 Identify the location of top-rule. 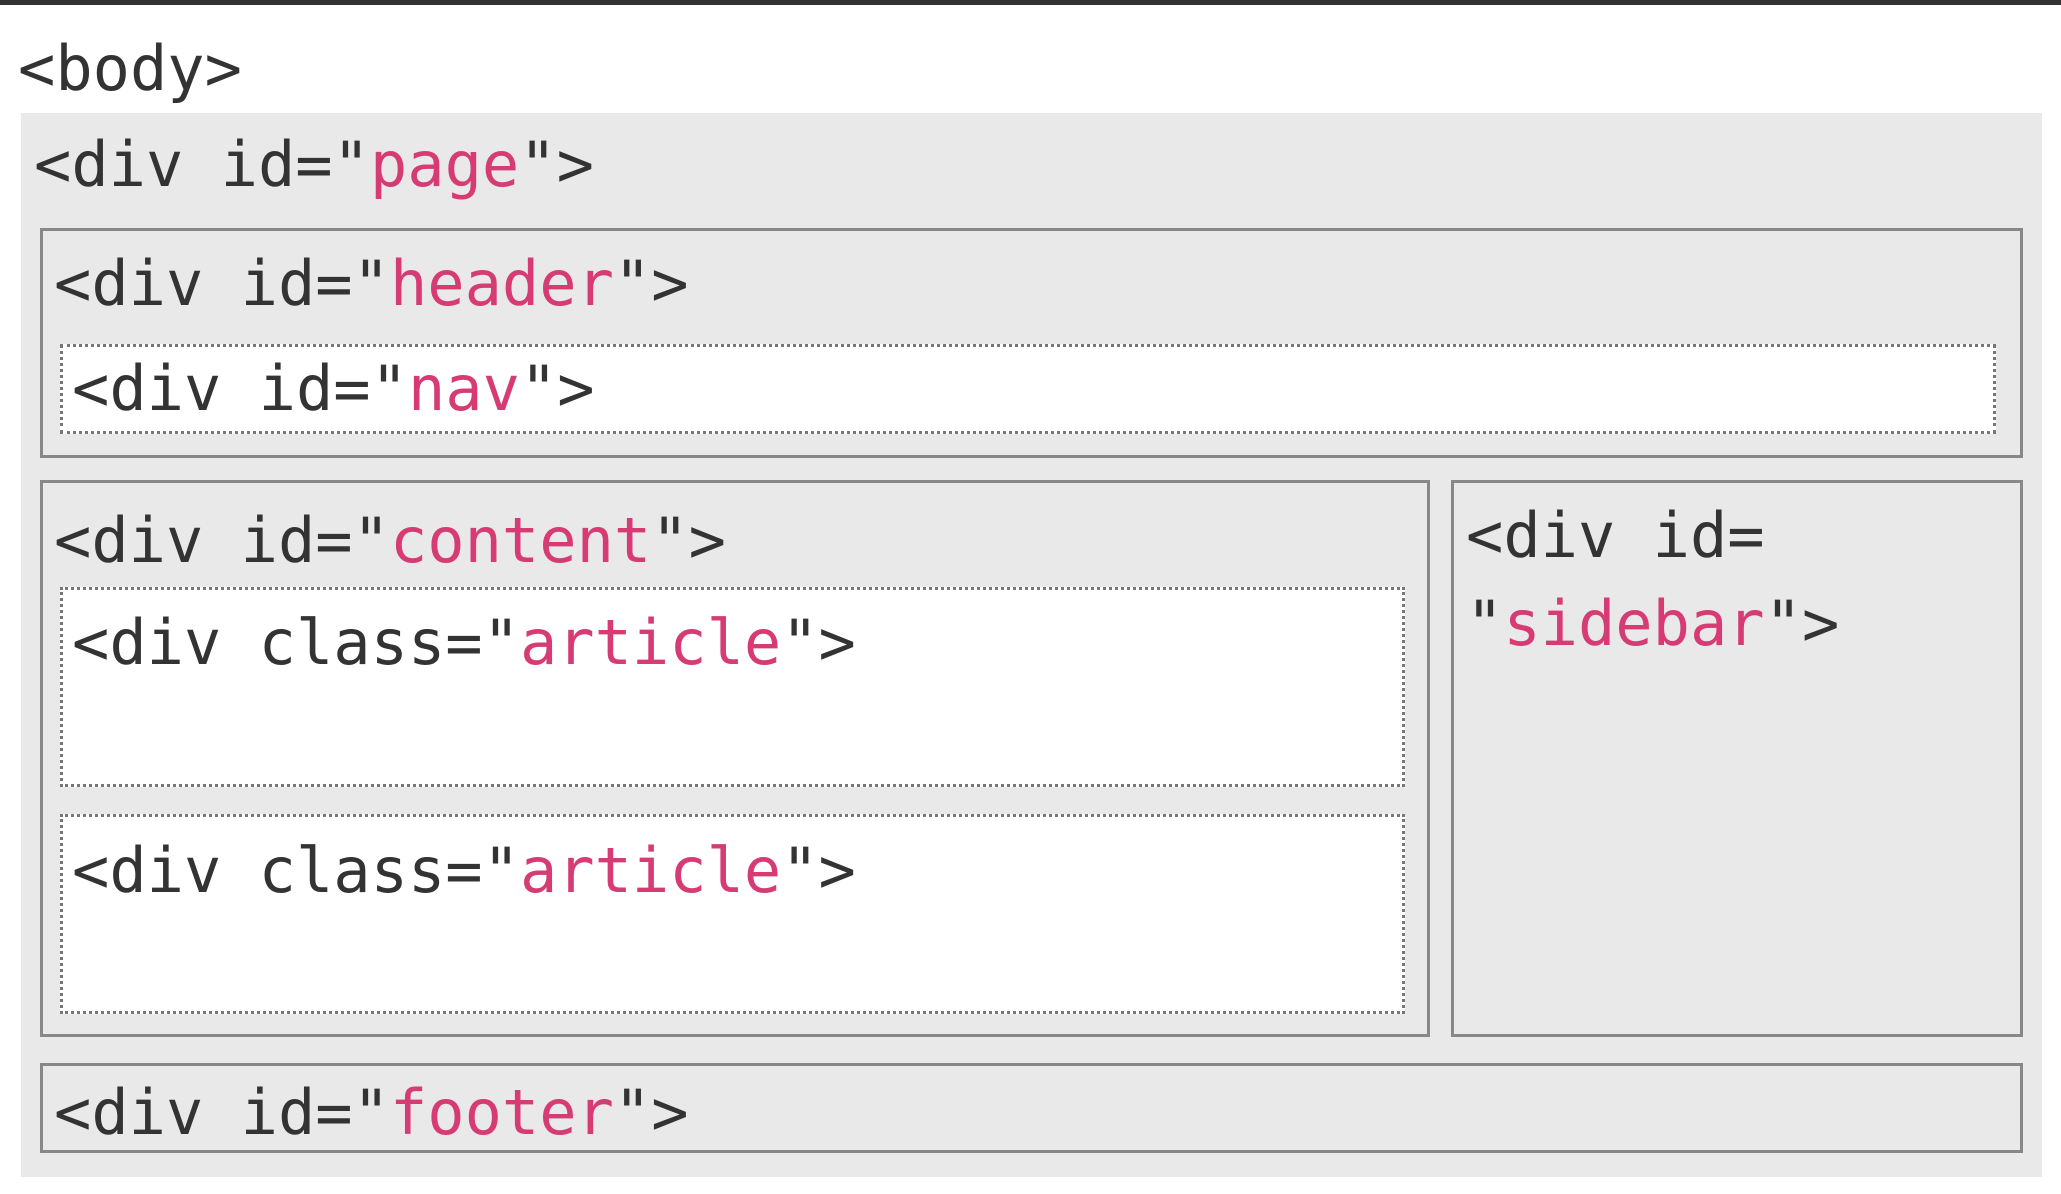
(1030, 2).